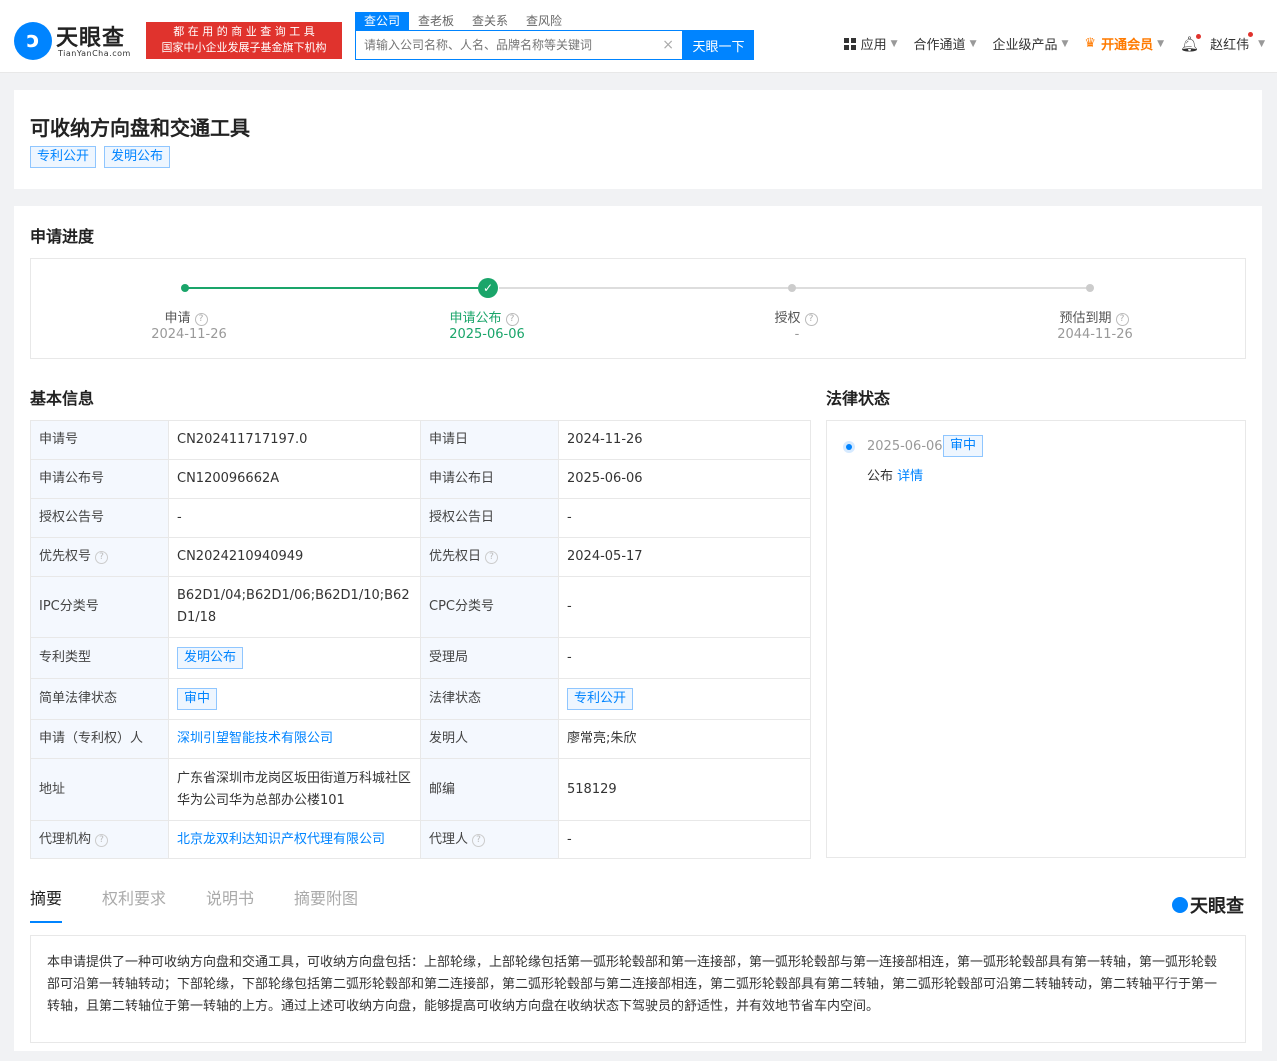  I want to click on legal-status-cell: 专利公开, so click(684, 699).